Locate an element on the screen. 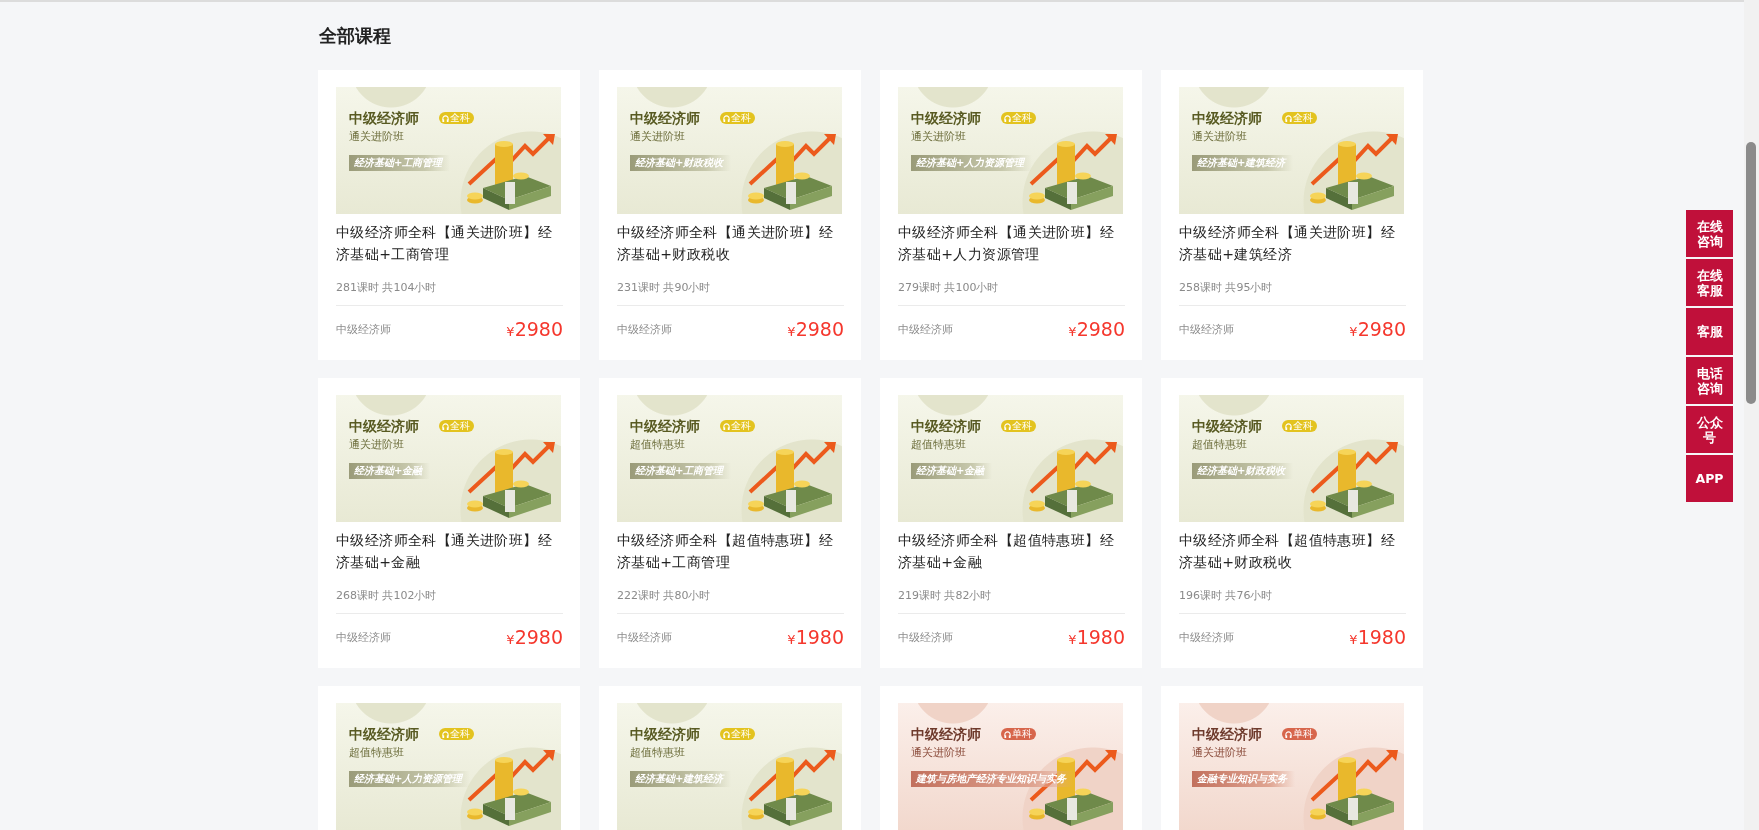 This screenshot has width=1759, height=830. banner-subjects: 金融专业知识与实务 is located at coordinates (1243, 779).